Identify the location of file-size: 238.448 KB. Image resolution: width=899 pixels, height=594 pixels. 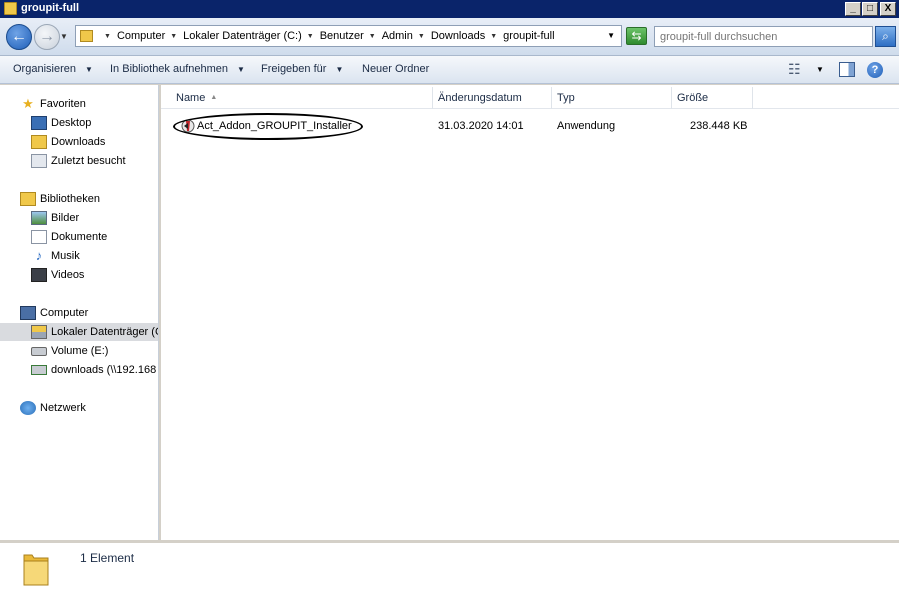
(719, 126).